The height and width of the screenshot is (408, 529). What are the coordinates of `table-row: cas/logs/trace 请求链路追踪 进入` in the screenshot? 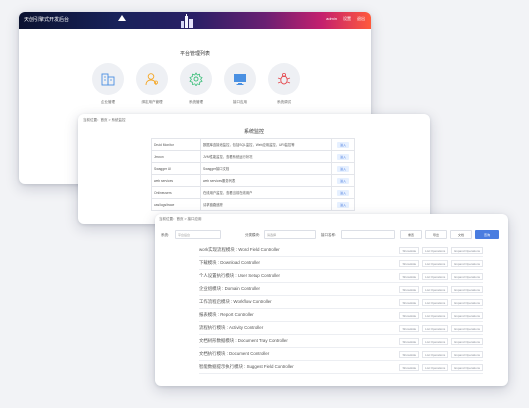 It's located at (253, 204).